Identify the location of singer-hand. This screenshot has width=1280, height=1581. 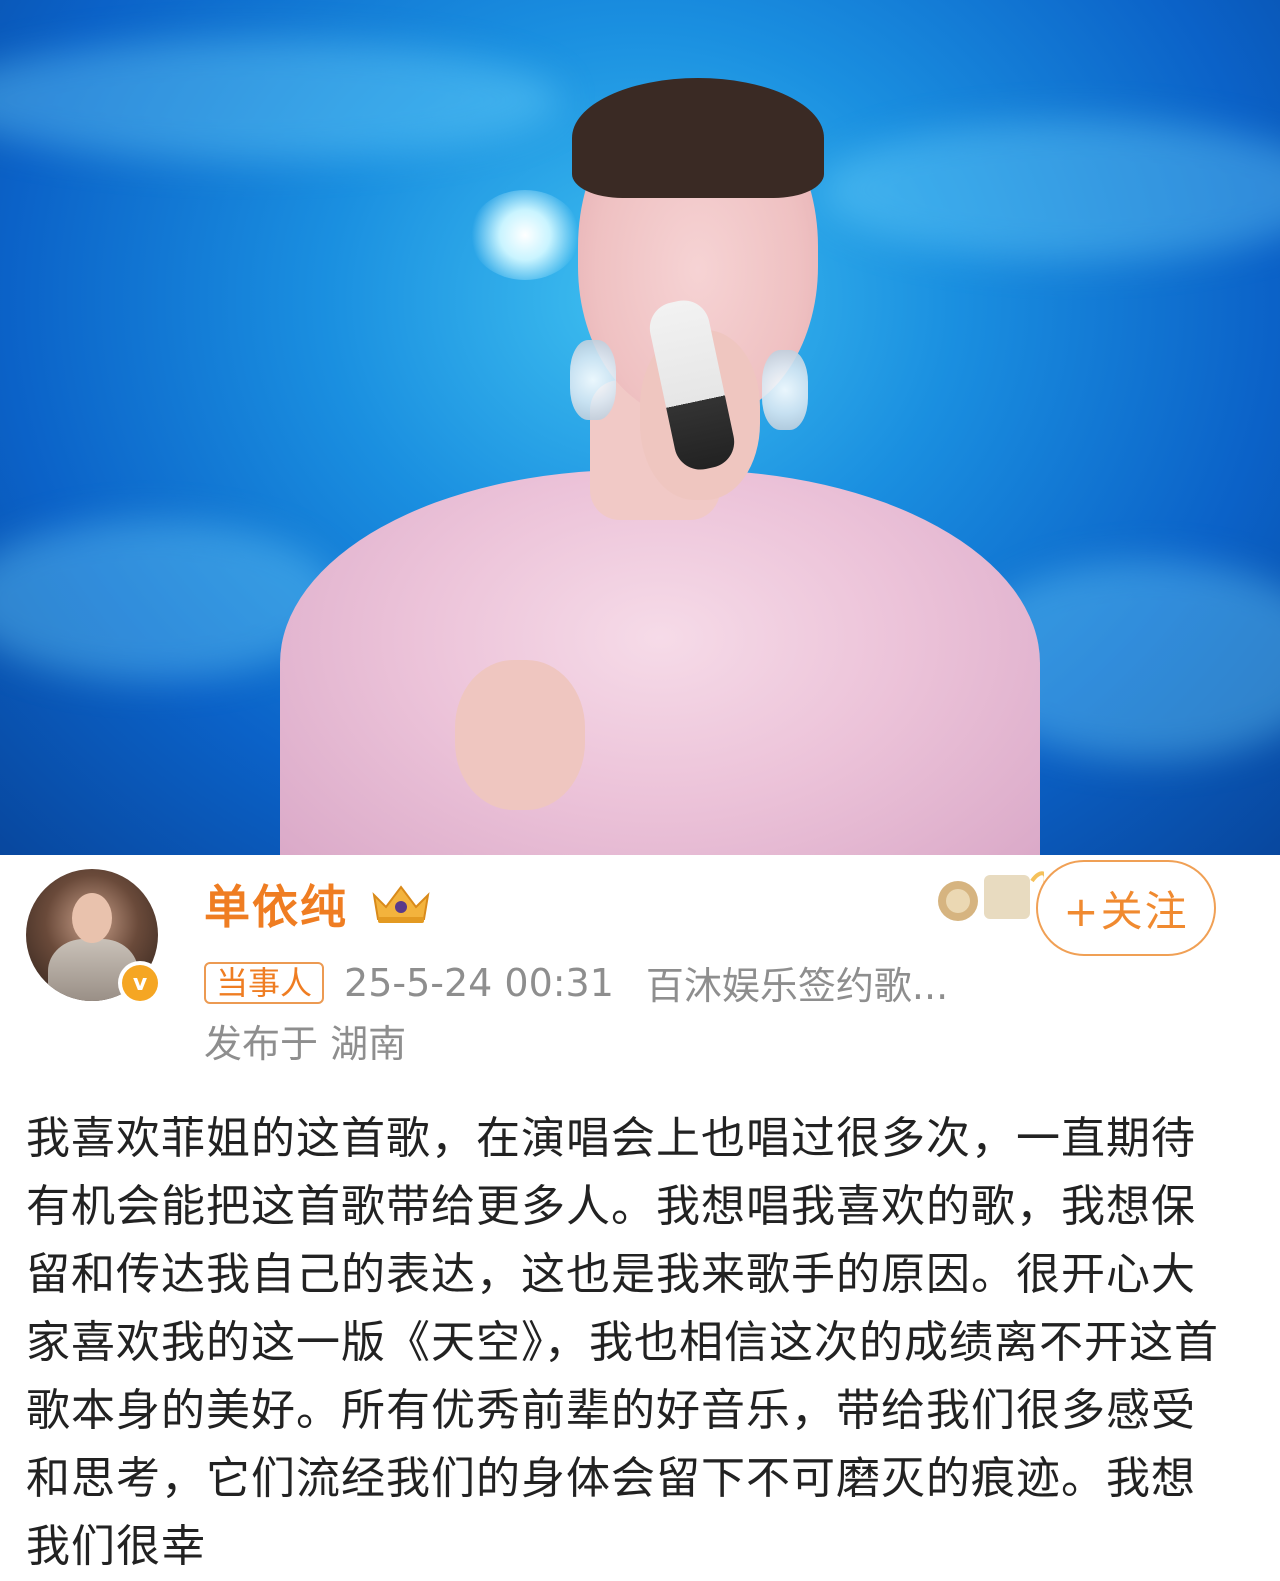
(520, 735).